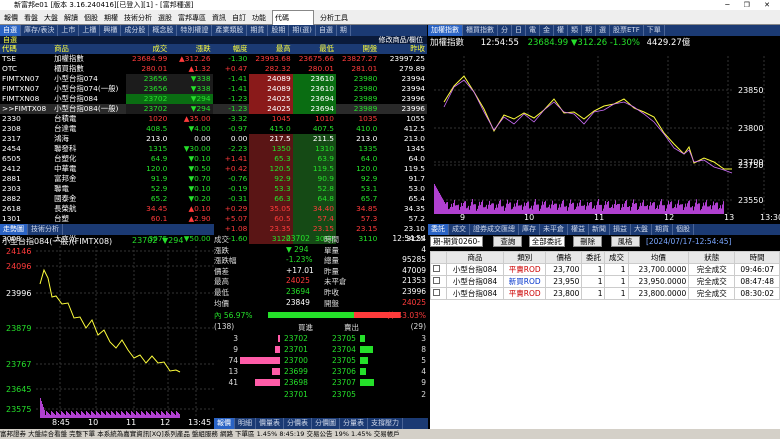 This screenshot has height=439, width=780. I want to click on col-header-7: 開盤, so click(357, 49).